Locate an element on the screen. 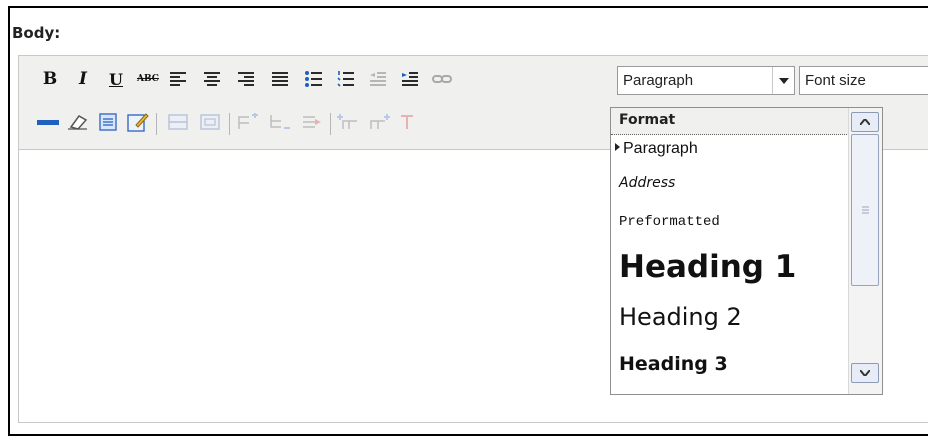 The width and height of the screenshot is (928, 436). insert-column-after-icon is located at coordinates (380, 121).